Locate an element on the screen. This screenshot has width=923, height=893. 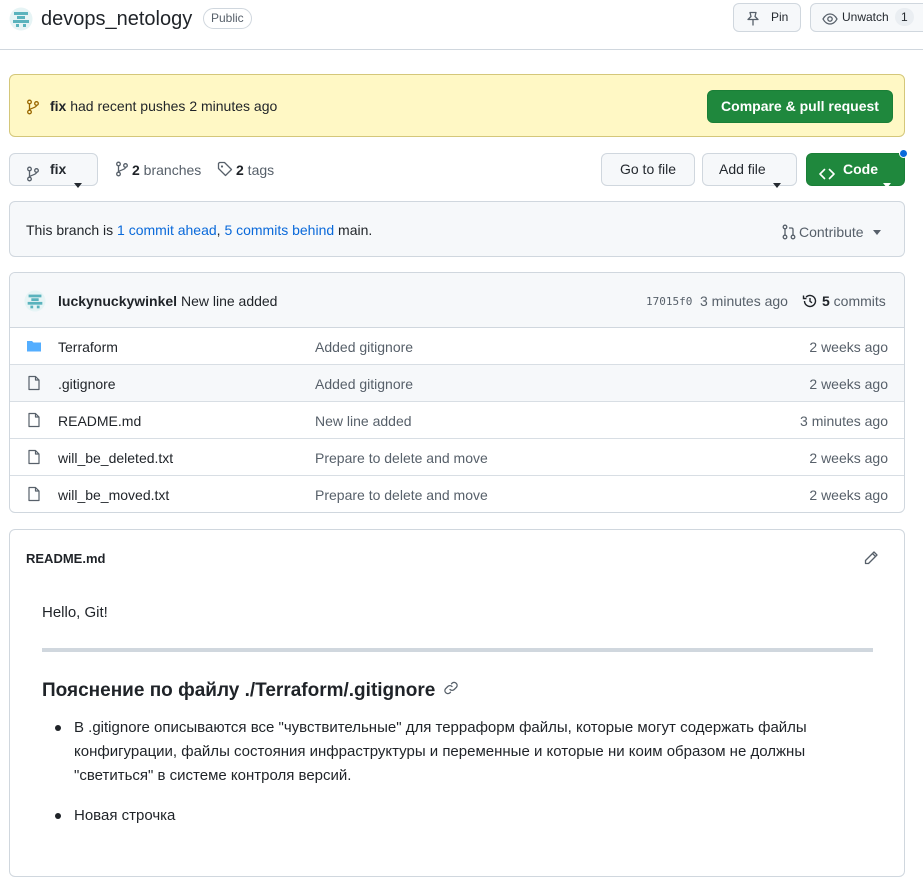
current-branch-label: fix is located at coordinates (58, 169).